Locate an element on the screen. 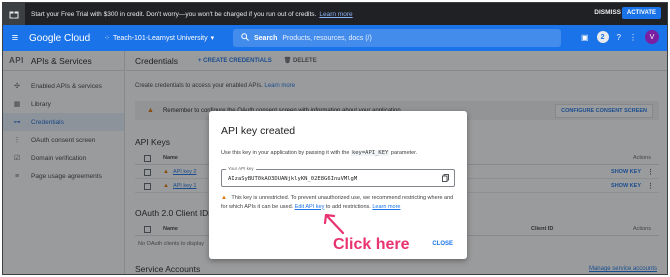 The image size is (670, 277). dismiss-button: DISMISS is located at coordinates (607, 12).